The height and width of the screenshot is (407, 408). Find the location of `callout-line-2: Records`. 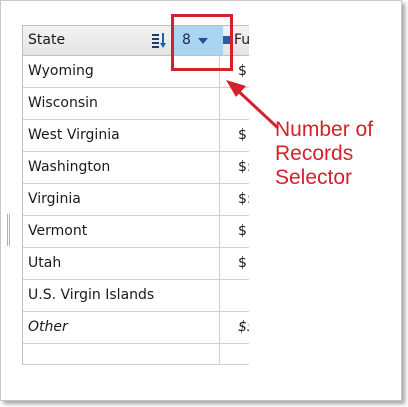

callout-line-2: Records is located at coordinates (314, 153).